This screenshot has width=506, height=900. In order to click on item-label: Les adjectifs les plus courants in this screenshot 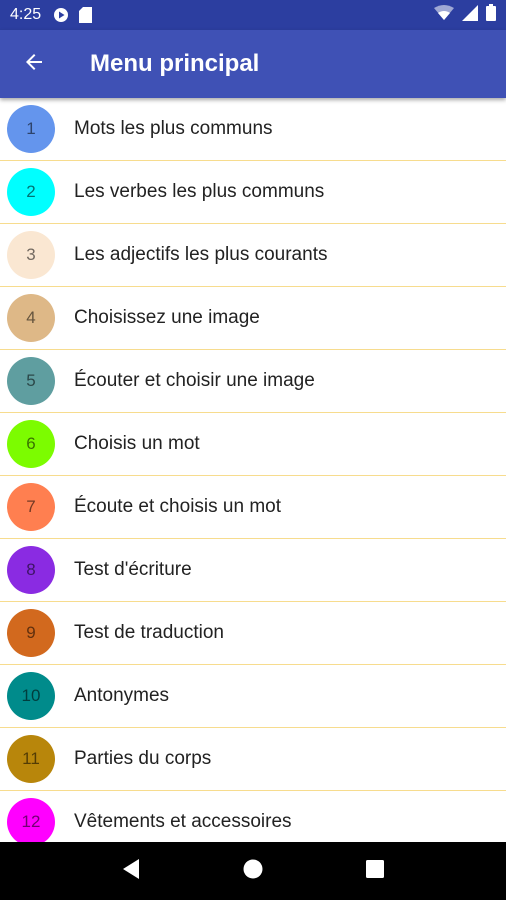, I will do `click(201, 254)`.